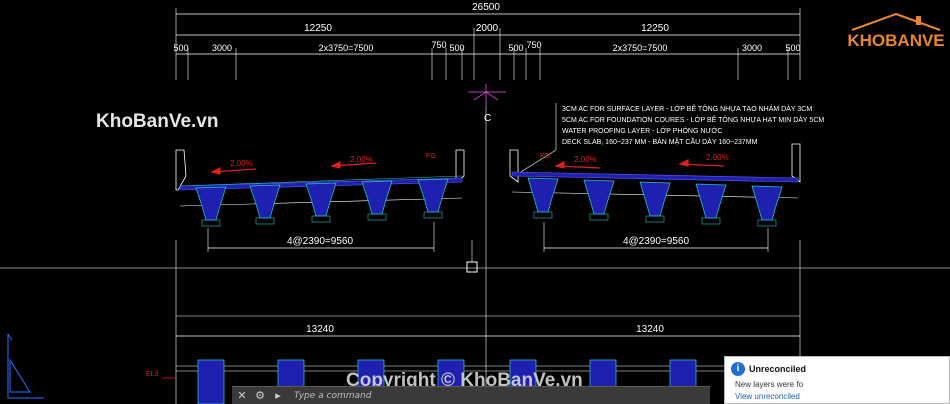 This screenshot has height=404, width=950. Describe the element at coordinates (896, 40) in the screenshot. I see `logo-text: KHOBANVE` at that location.